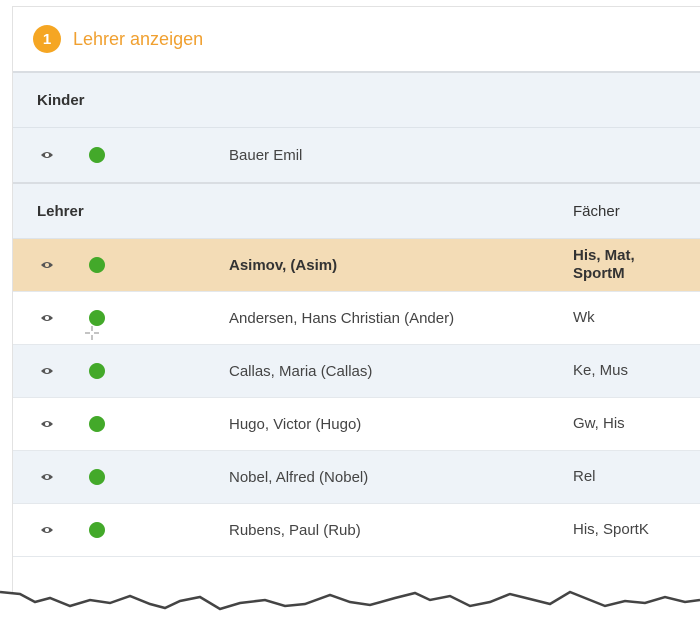  What do you see at coordinates (599, 423) in the screenshot?
I see `teacher-subjects: Gw, His` at bounding box center [599, 423].